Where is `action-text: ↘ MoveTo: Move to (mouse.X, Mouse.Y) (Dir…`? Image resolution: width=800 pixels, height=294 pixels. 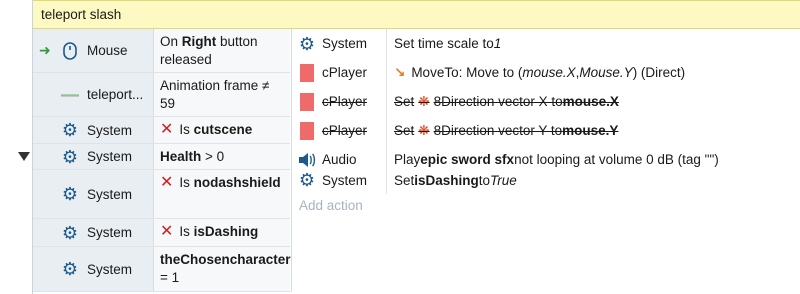 action-text: ↘ MoveTo: Move to (mouse.X, Mouse.Y) (Dir… is located at coordinates (540, 72).